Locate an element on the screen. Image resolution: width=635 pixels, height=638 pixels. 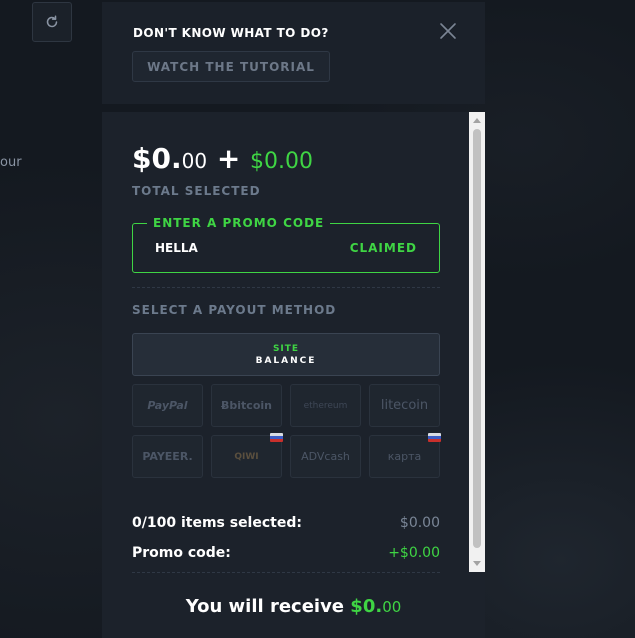
paypal-icon: PayPal is located at coordinates (167, 405).